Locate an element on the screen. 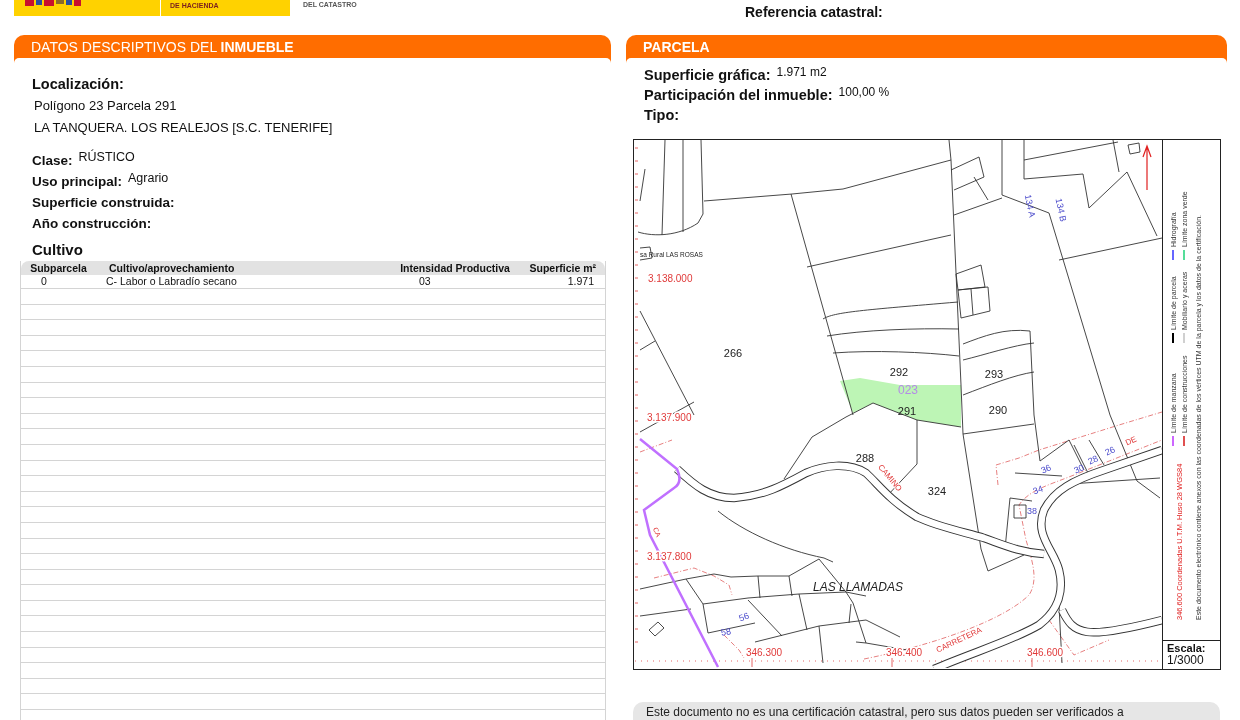 The image size is (1240, 720). scale-label: Escala: is located at coordinates (1186, 648).